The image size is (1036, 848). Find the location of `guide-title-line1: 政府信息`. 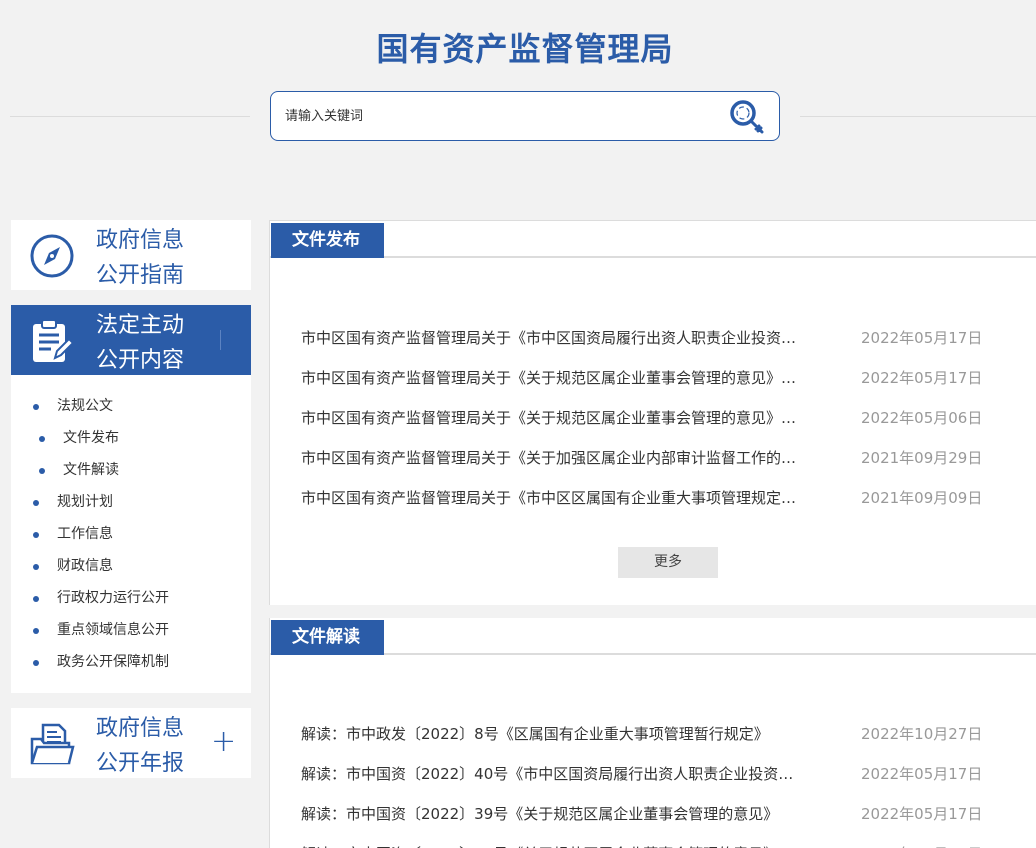

guide-title-line1: 政府信息 is located at coordinates (140, 240).